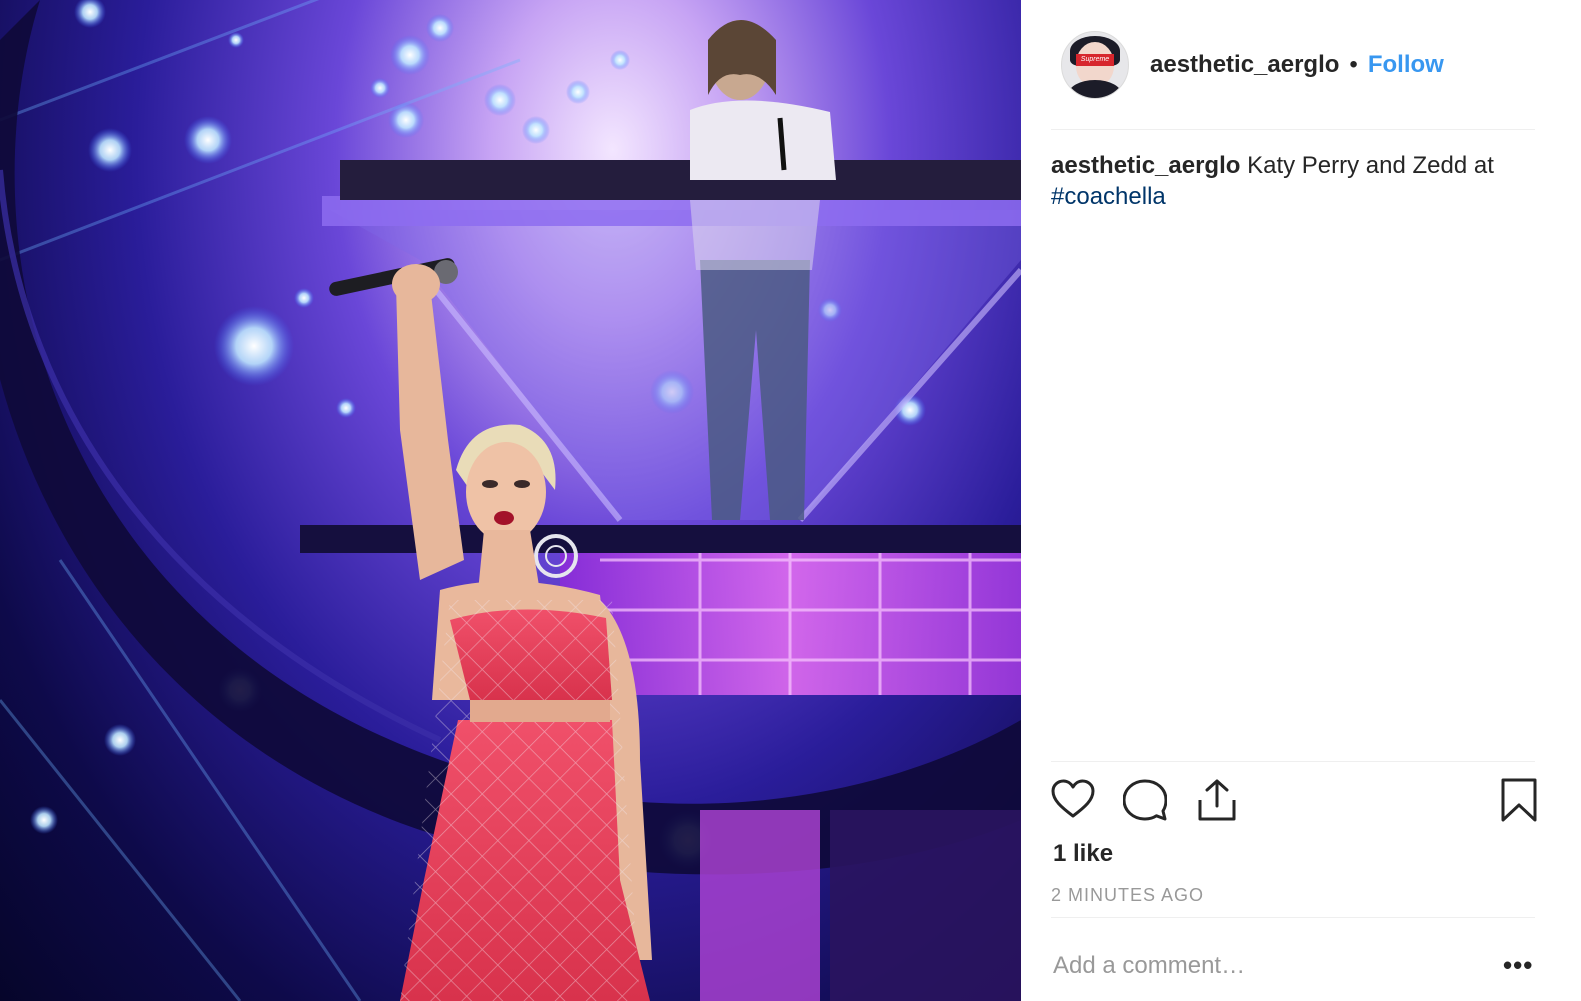 This screenshot has height=1001, width=1581. I want to click on follow-button: Follow, so click(1406, 65).